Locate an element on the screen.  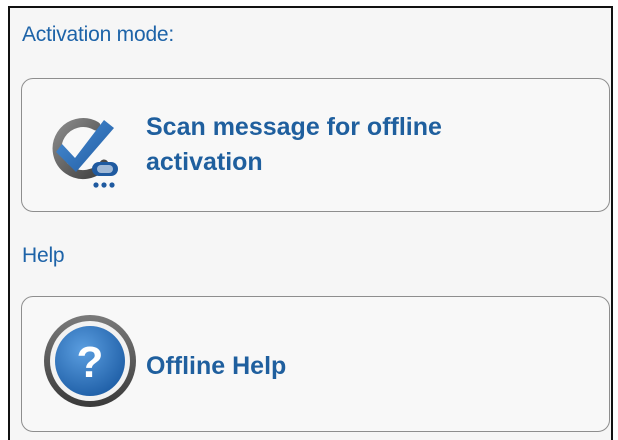
checkmark-scanner-icon is located at coordinates (85, 153).